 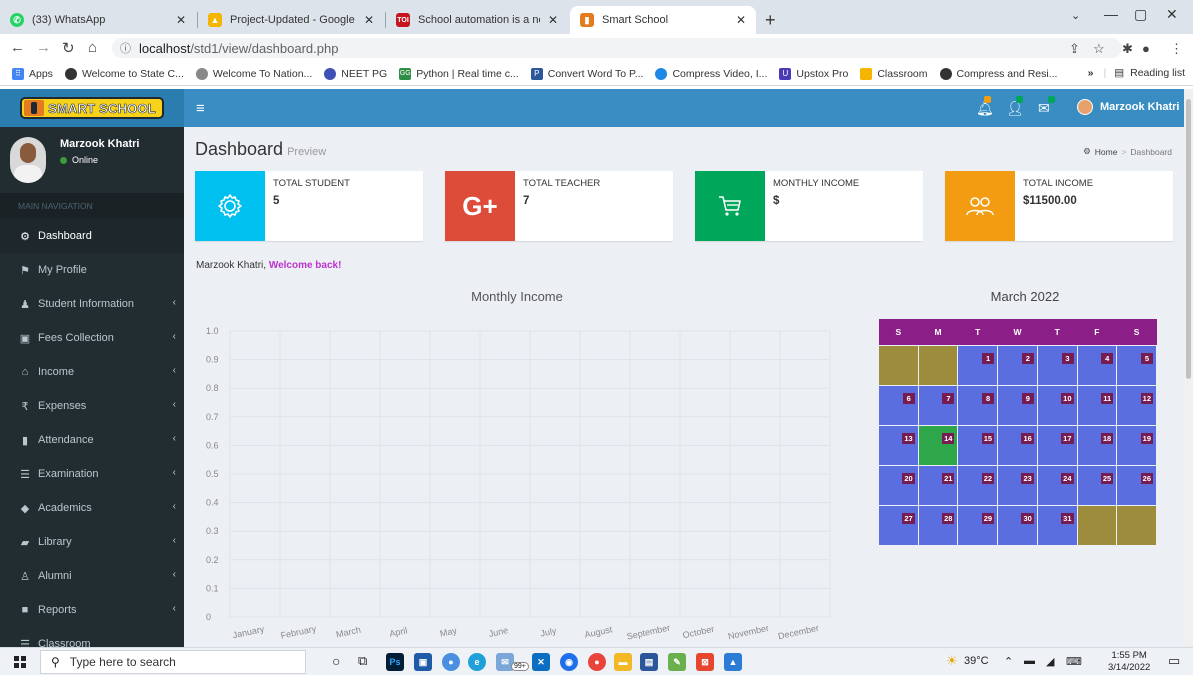 I want to click on tab-smart-school: ▮ Smart School ✕, so click(x=663, y=20).